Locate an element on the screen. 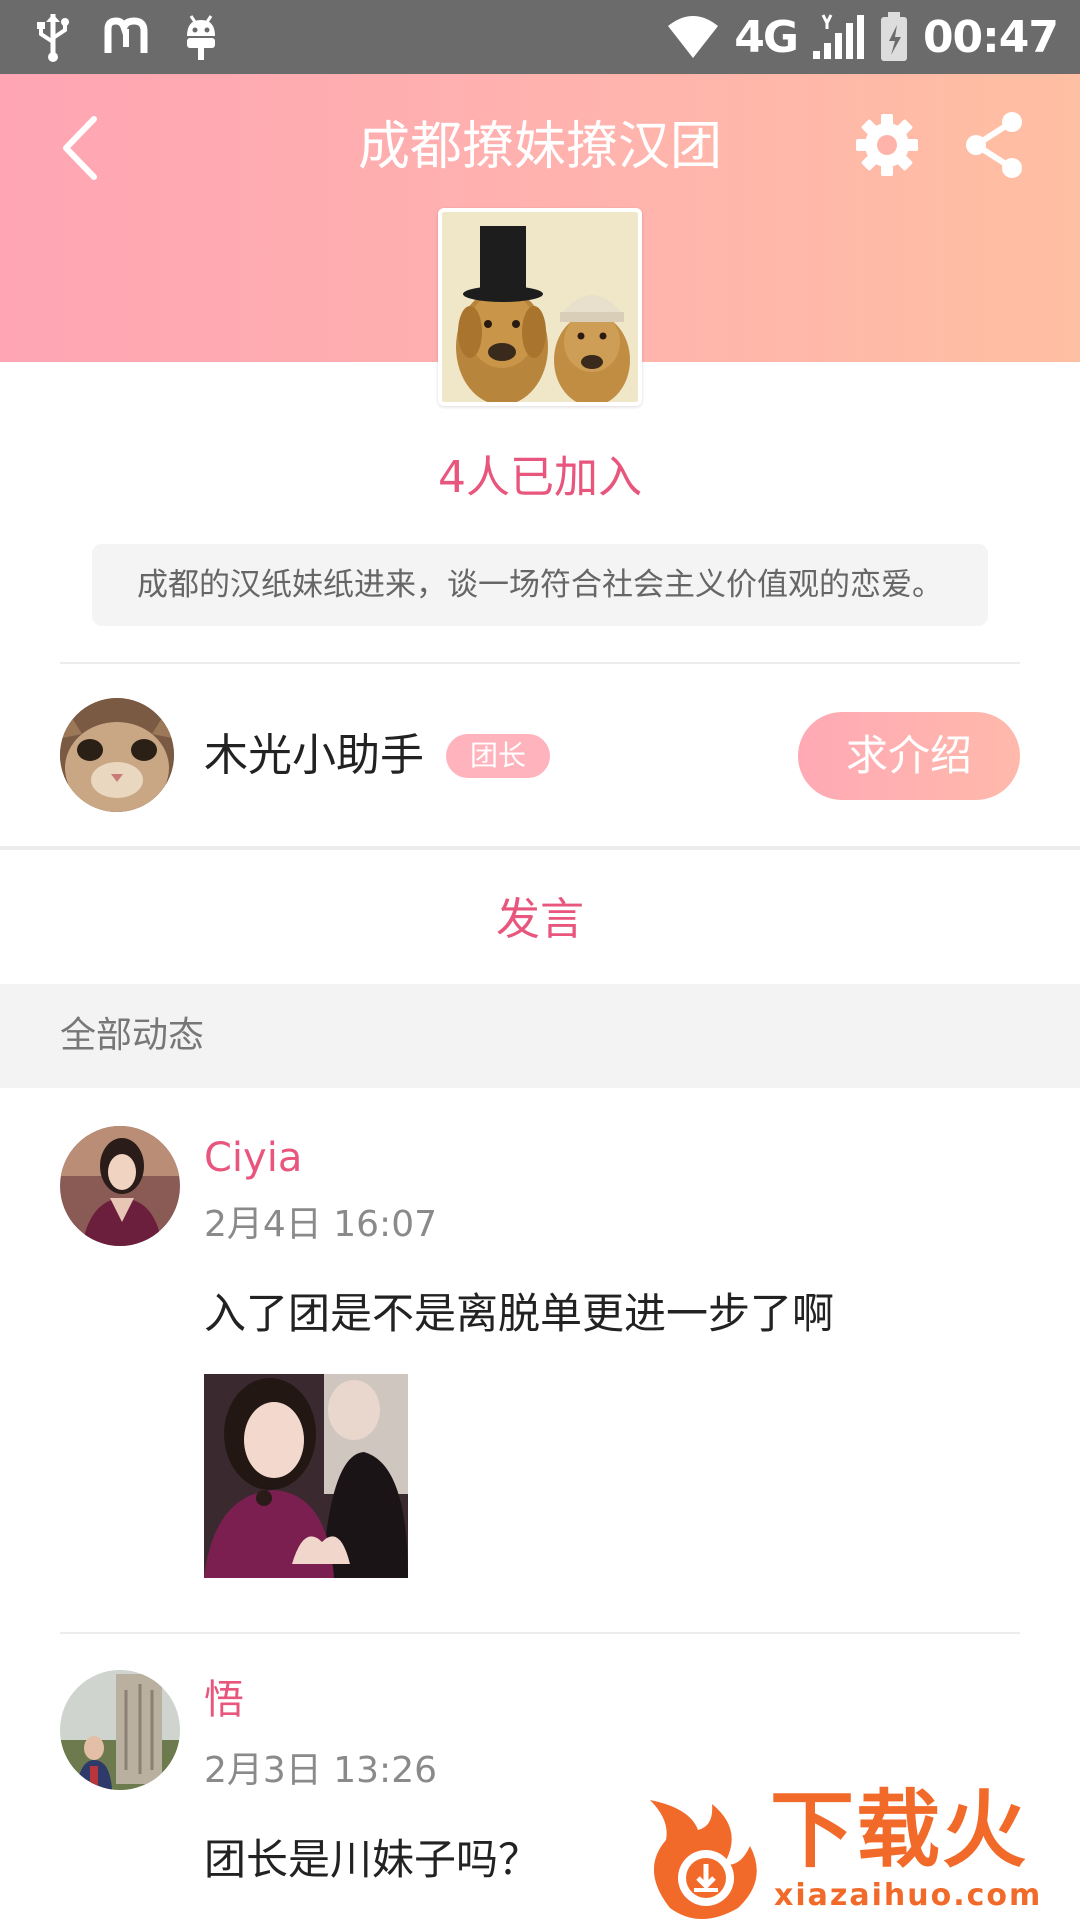  post-photo is located at coordinates (306, 1476).